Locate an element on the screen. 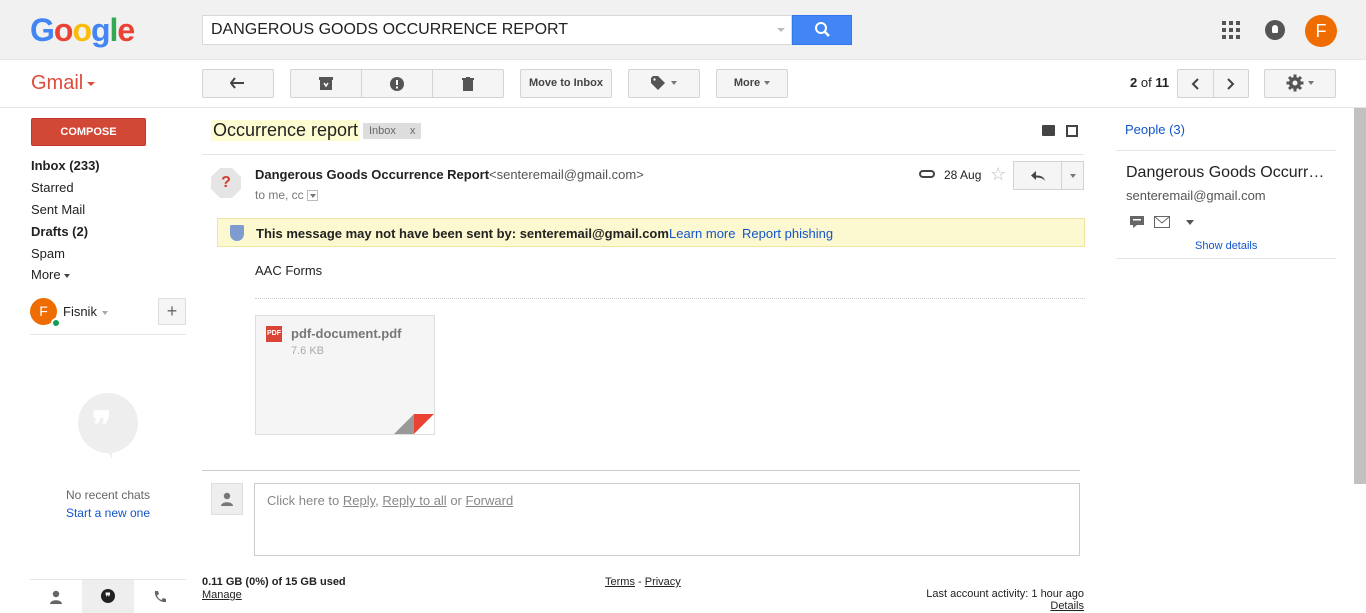 The image size is (1366, 613). sidebar-item-sent-mail: Sent Mail is located at coordinates (58, 209).